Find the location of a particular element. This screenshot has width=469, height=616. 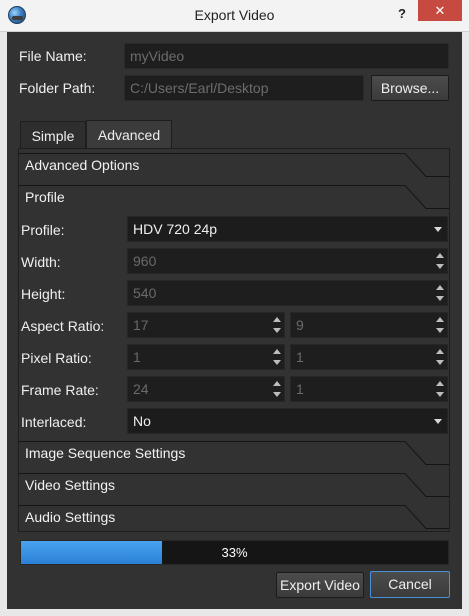

aspect-ratio-num-value: 17 is located at coordinates (141, 325).